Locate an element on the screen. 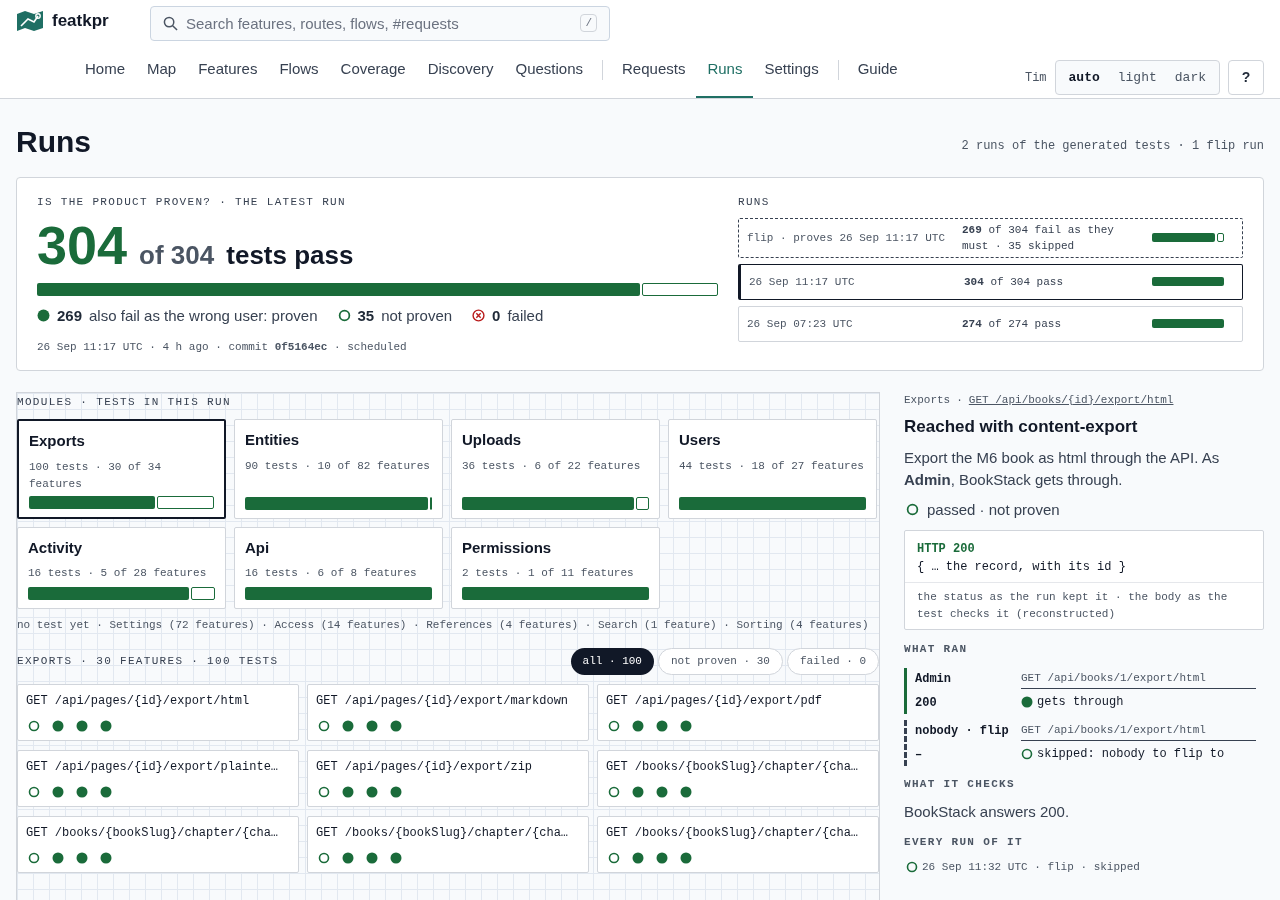 The height and width of the screenshot is (900, 1280). untested-modules: no test yet · Settings (72 features) · Access (14 features) · References (4 features) · Search (1 feature) · Sorting (4 features) is located at coordinates (443, 625).